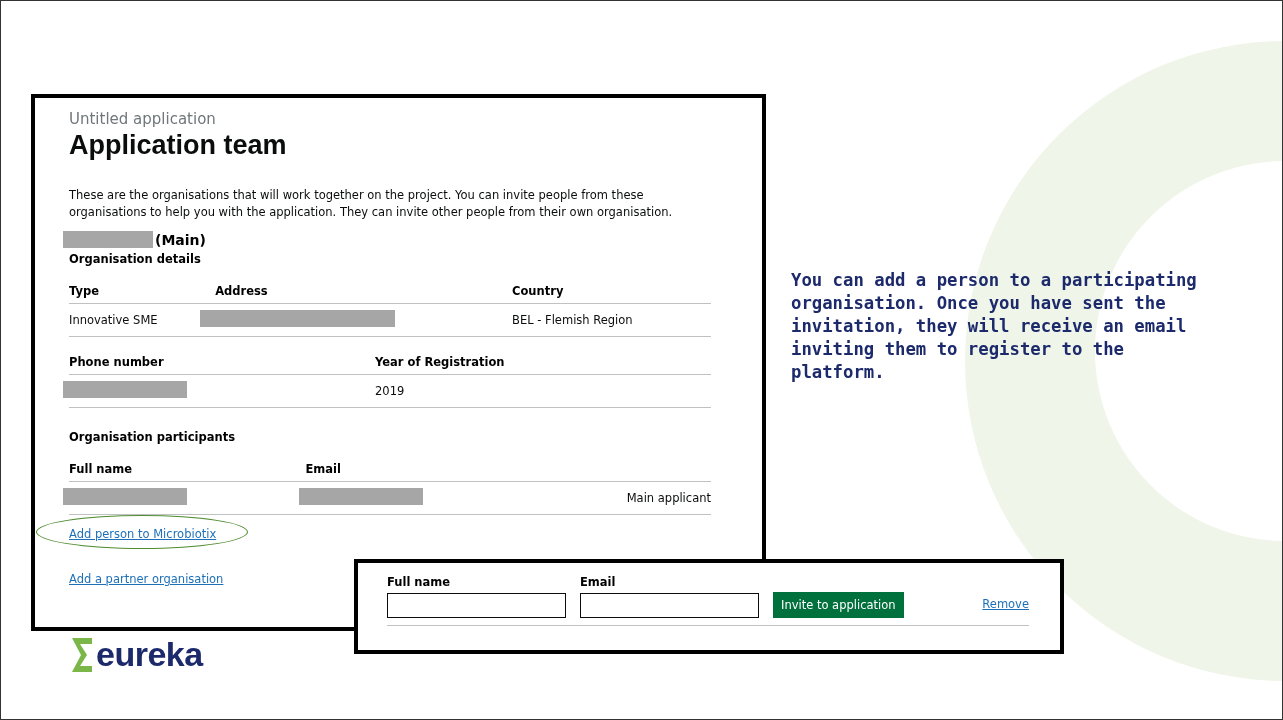  I want to click on sigma-icon, so click(82, 654).